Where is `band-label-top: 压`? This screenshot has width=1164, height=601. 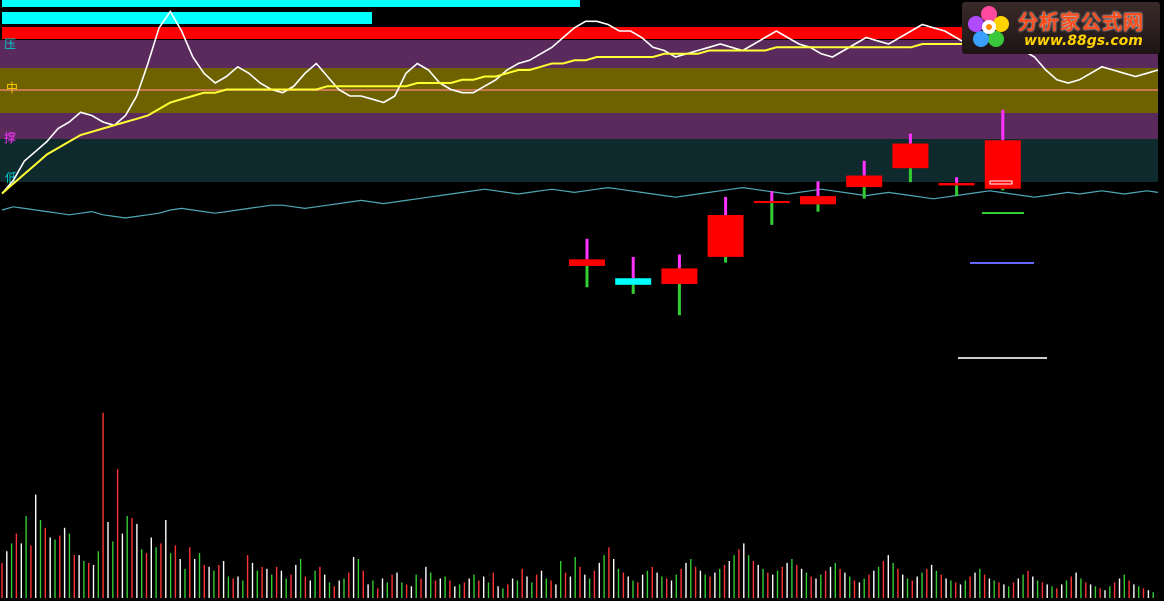
band-label-top: 压 is located at coordinates (10, 44).